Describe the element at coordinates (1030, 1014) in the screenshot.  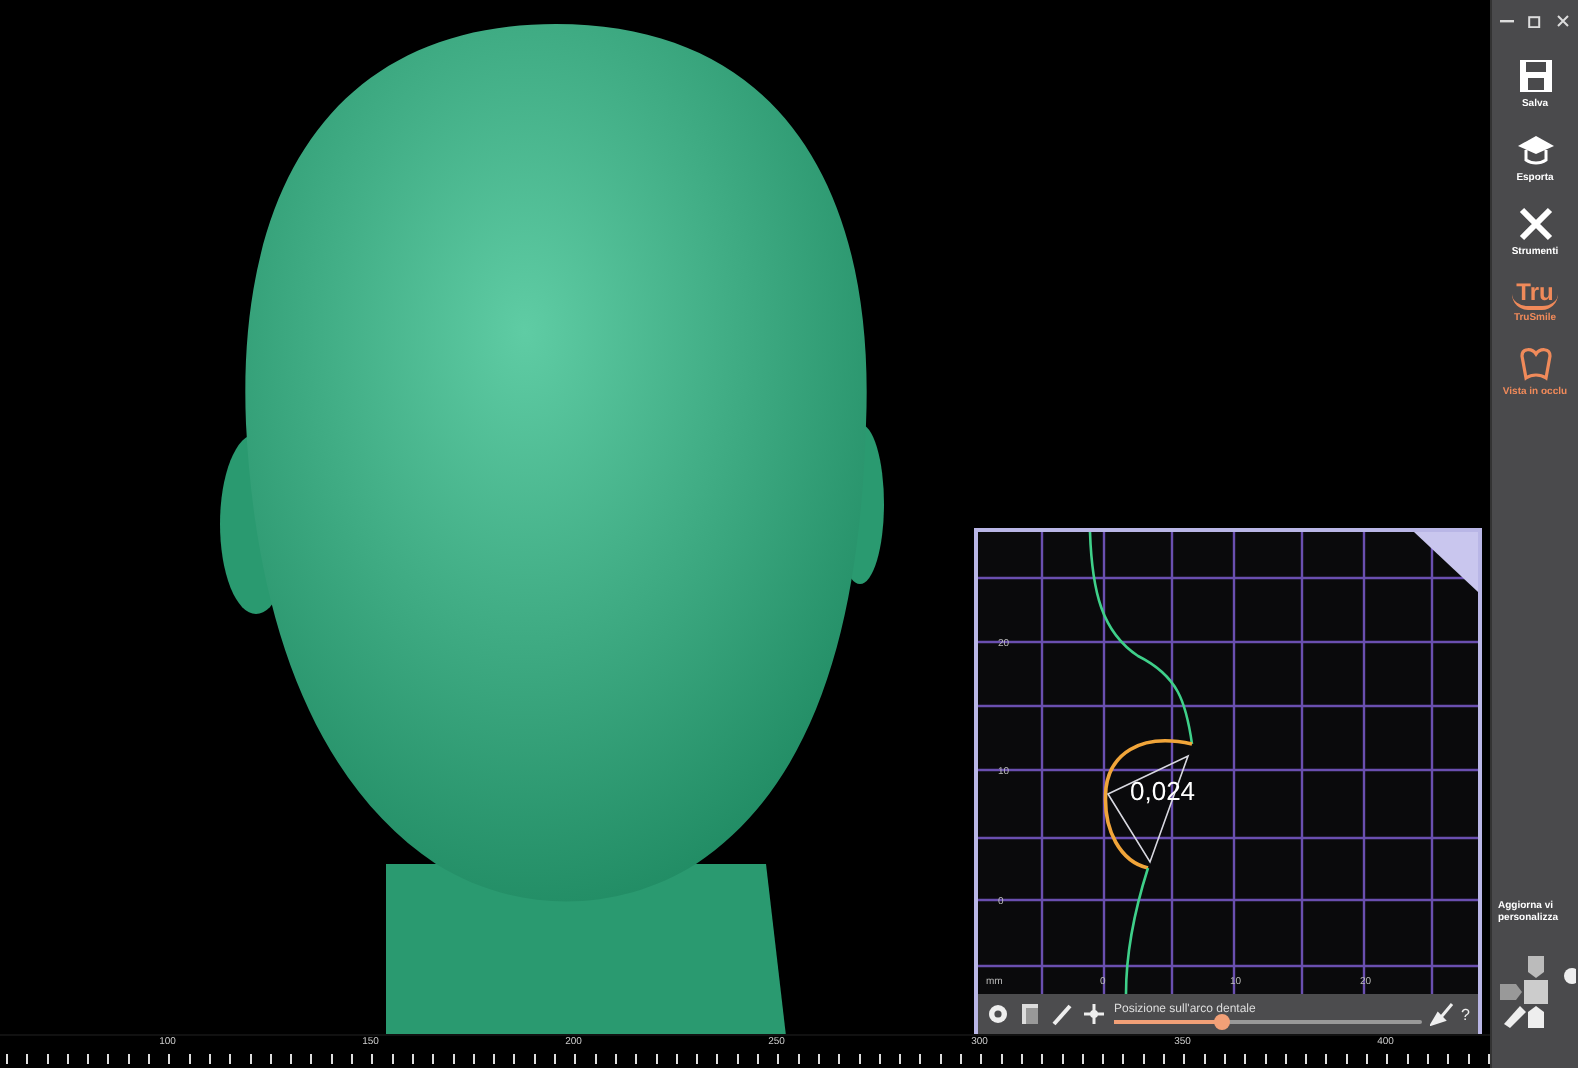
I see `page-icon` at that location.